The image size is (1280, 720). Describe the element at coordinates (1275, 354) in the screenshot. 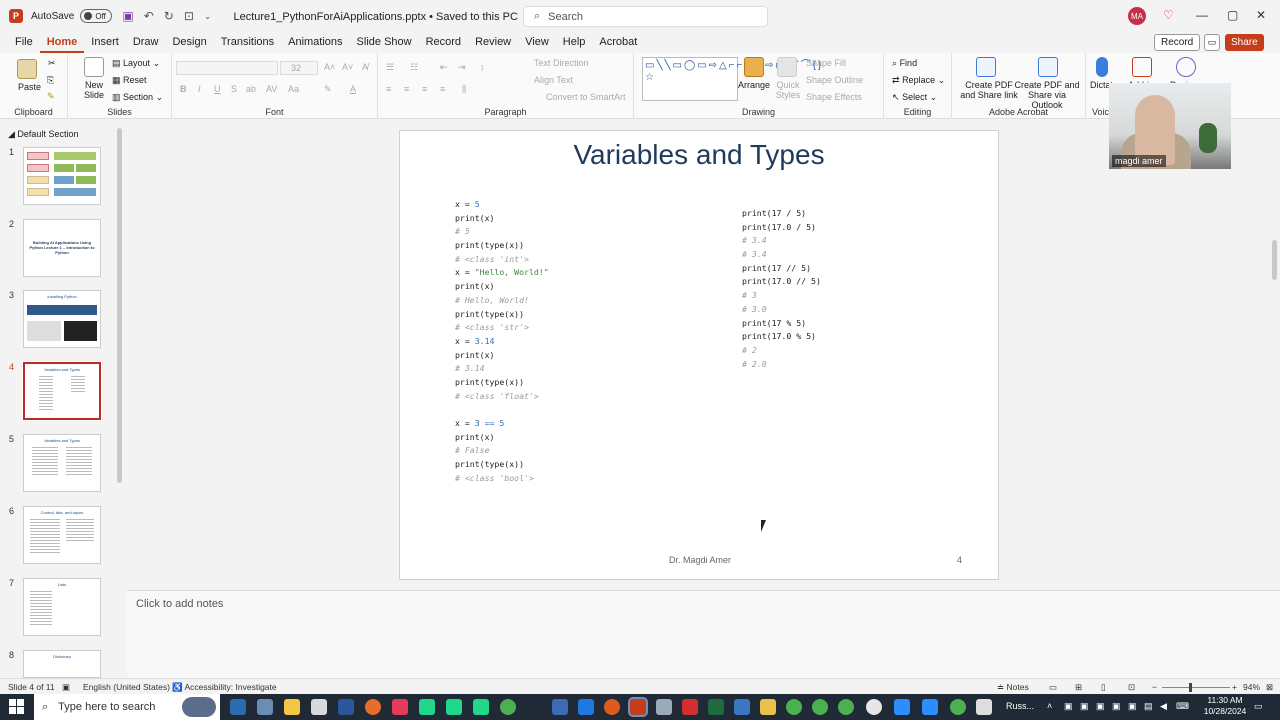

I see `editor-scrollbar` at that location.